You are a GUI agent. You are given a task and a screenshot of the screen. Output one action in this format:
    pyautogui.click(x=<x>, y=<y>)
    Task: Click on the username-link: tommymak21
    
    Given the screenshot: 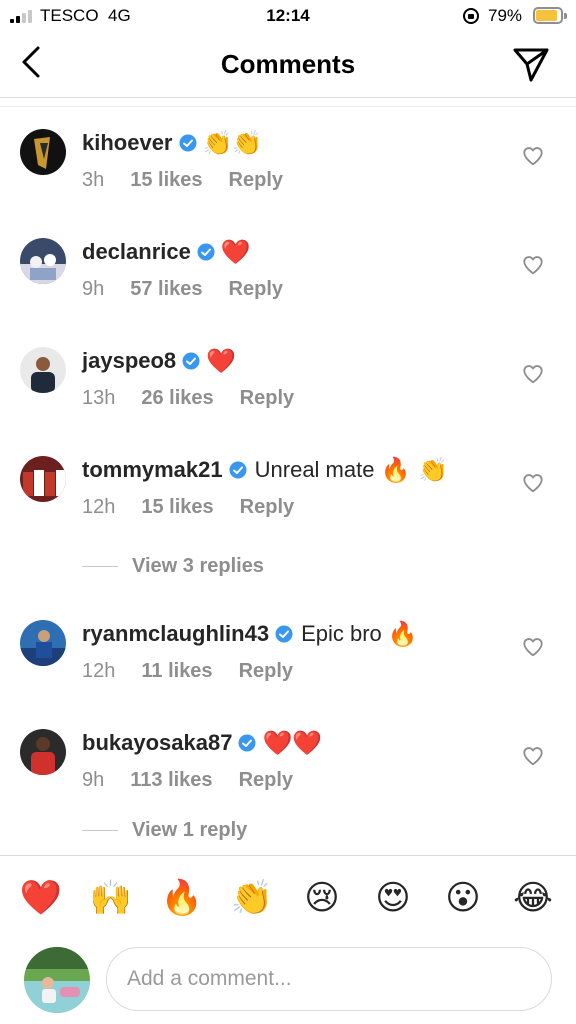 What is the action you would take?
    pyautogui.click(x=152, y=470)
    